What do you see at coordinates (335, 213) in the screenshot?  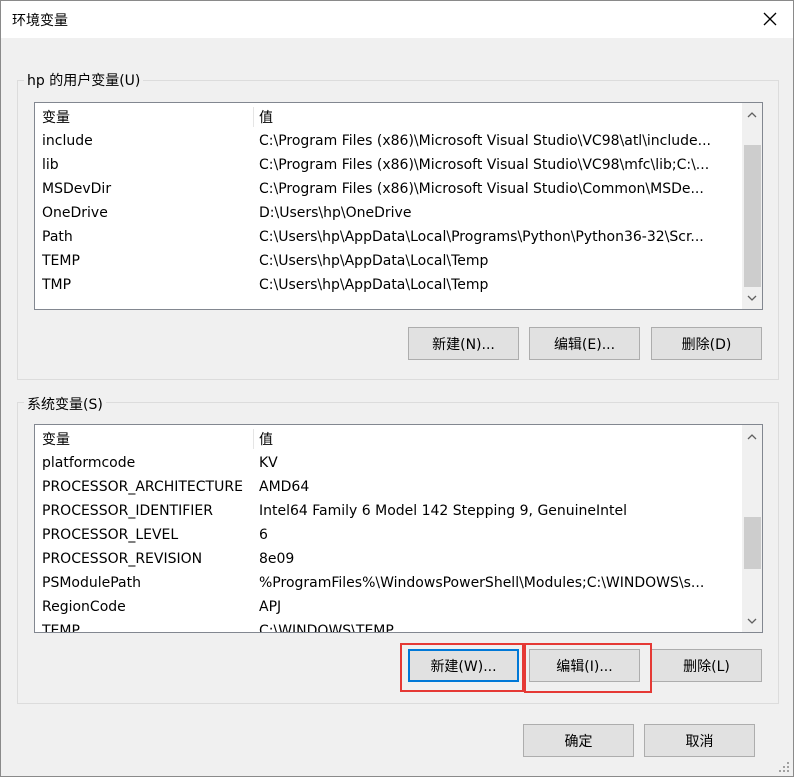 I see `variable-value: D:\Users\hp\OneDrive` at bounding box center [335, 213].